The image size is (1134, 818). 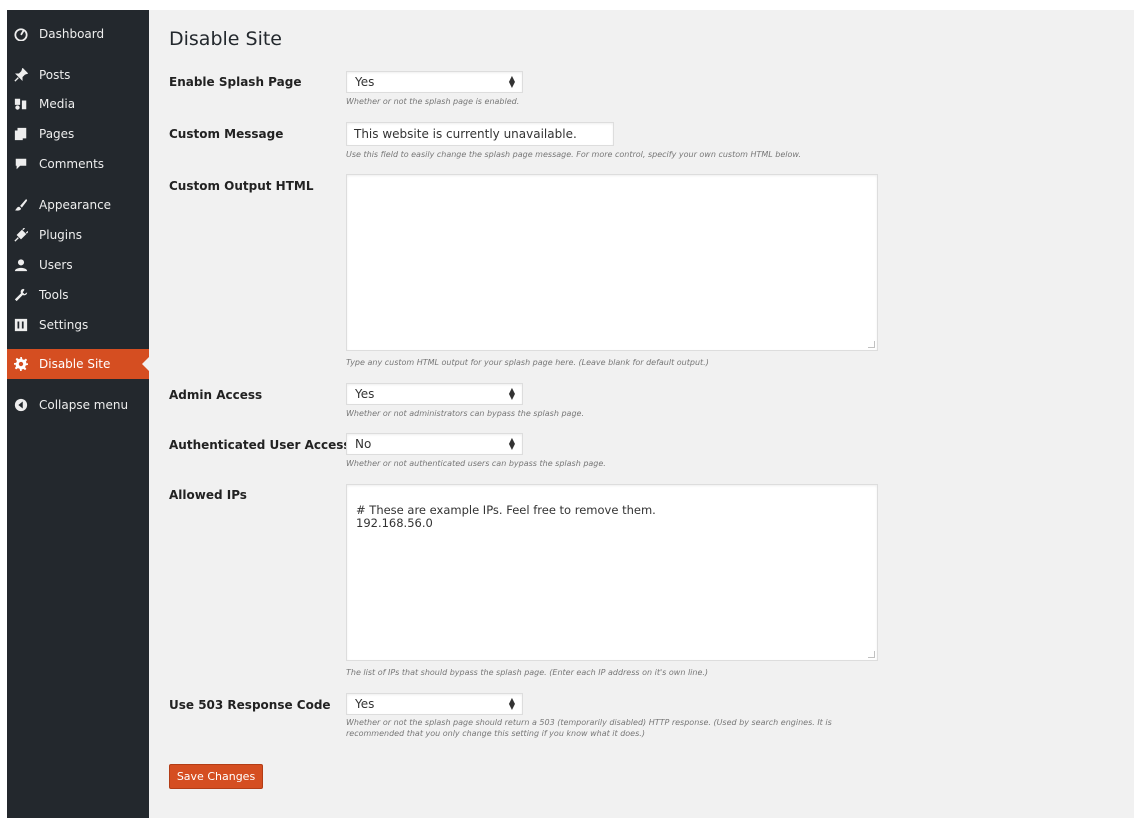 What do you see at coordinates (216, 395) in the screenshot?
I see `admin-label: Admin Access` at bounding box center [216, 395].